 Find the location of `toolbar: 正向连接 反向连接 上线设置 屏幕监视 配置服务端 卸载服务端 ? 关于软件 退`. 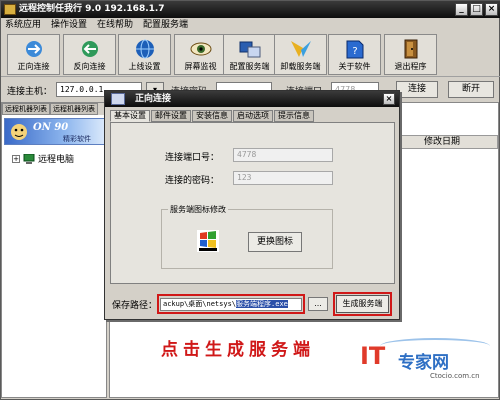

toolbar: 正向连接 反向连接 上线设置 屏幕监视 配置服务端 卸载服务端 ? 关于软件 退 is located at coordinates (250, 55).